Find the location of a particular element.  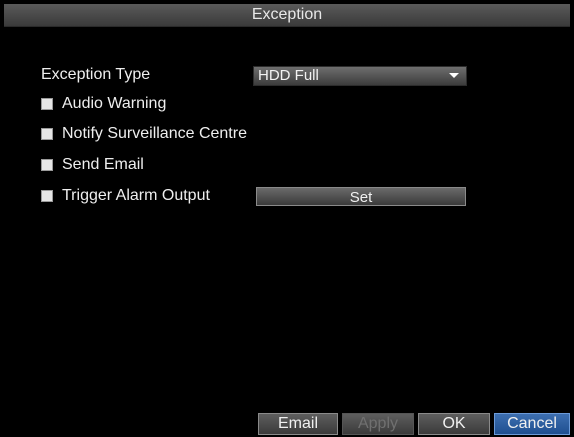

audio-warning-checkbox is located at coordinates (47, 104).